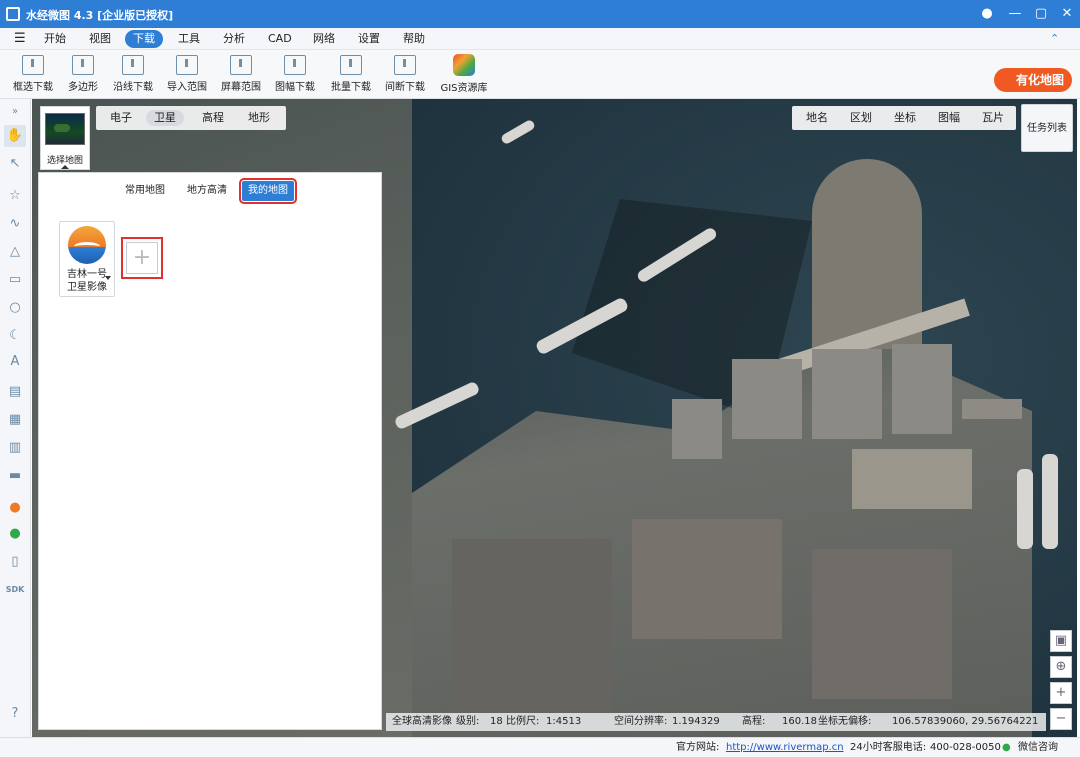 Image resolution: width=1080 pixels, height=757 pixels. Describe the element at coordinates (15, 448) in the screenshot. I see `profile-icon: ▥` at that location.